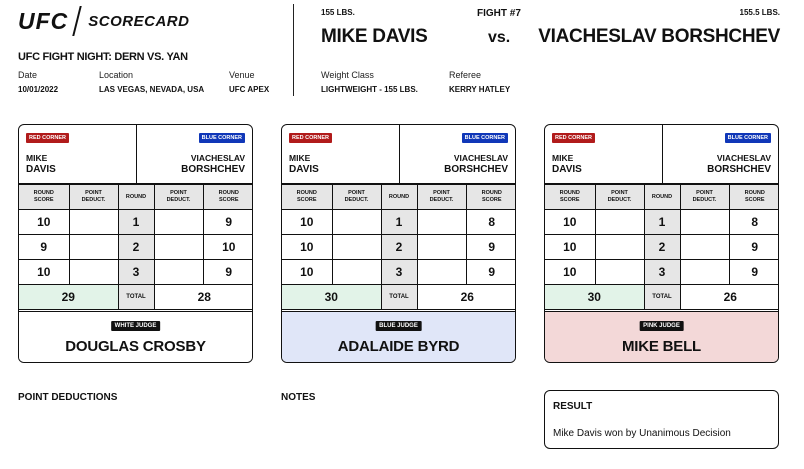  Describe the element at coordinates (103, 21) in the screenshot. I see `ufc-scorecard-logo: UFC SCORECARD` at that location.